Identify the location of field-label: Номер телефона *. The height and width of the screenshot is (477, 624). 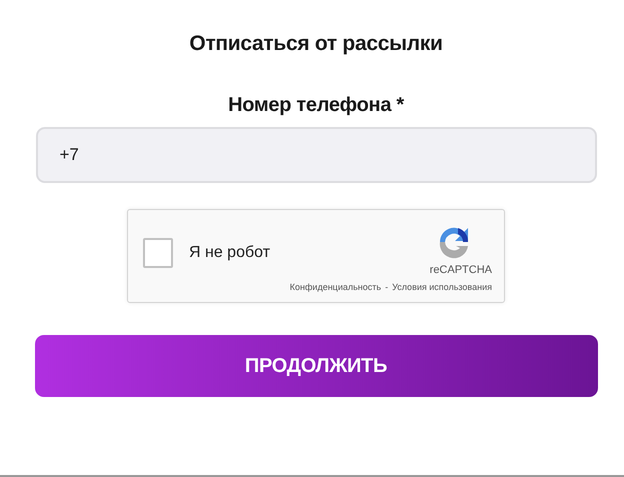
(316, 105).